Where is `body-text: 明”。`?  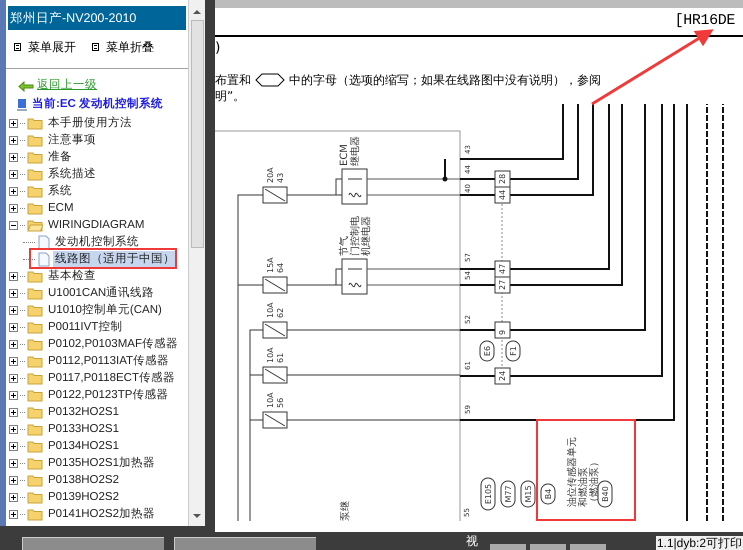 body-text: 明”。 is located at coordinates (230, 96).